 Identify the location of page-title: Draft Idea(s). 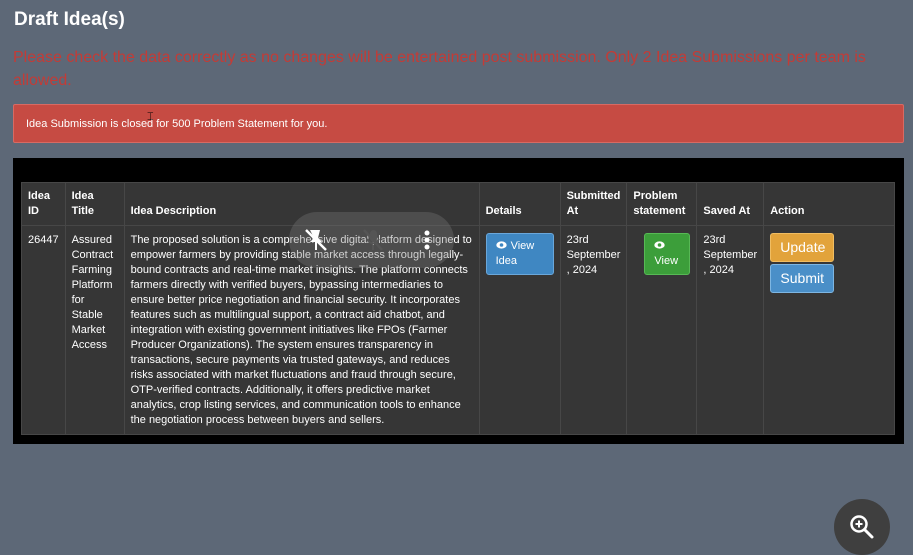
(69, 19).